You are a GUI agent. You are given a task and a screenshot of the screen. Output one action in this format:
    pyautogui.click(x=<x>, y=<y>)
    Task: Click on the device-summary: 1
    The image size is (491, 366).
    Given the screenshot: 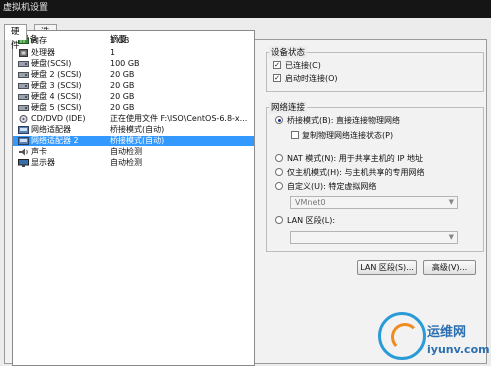 What is the action you would take?
    pyautogui.click(x=113, y=52)
    